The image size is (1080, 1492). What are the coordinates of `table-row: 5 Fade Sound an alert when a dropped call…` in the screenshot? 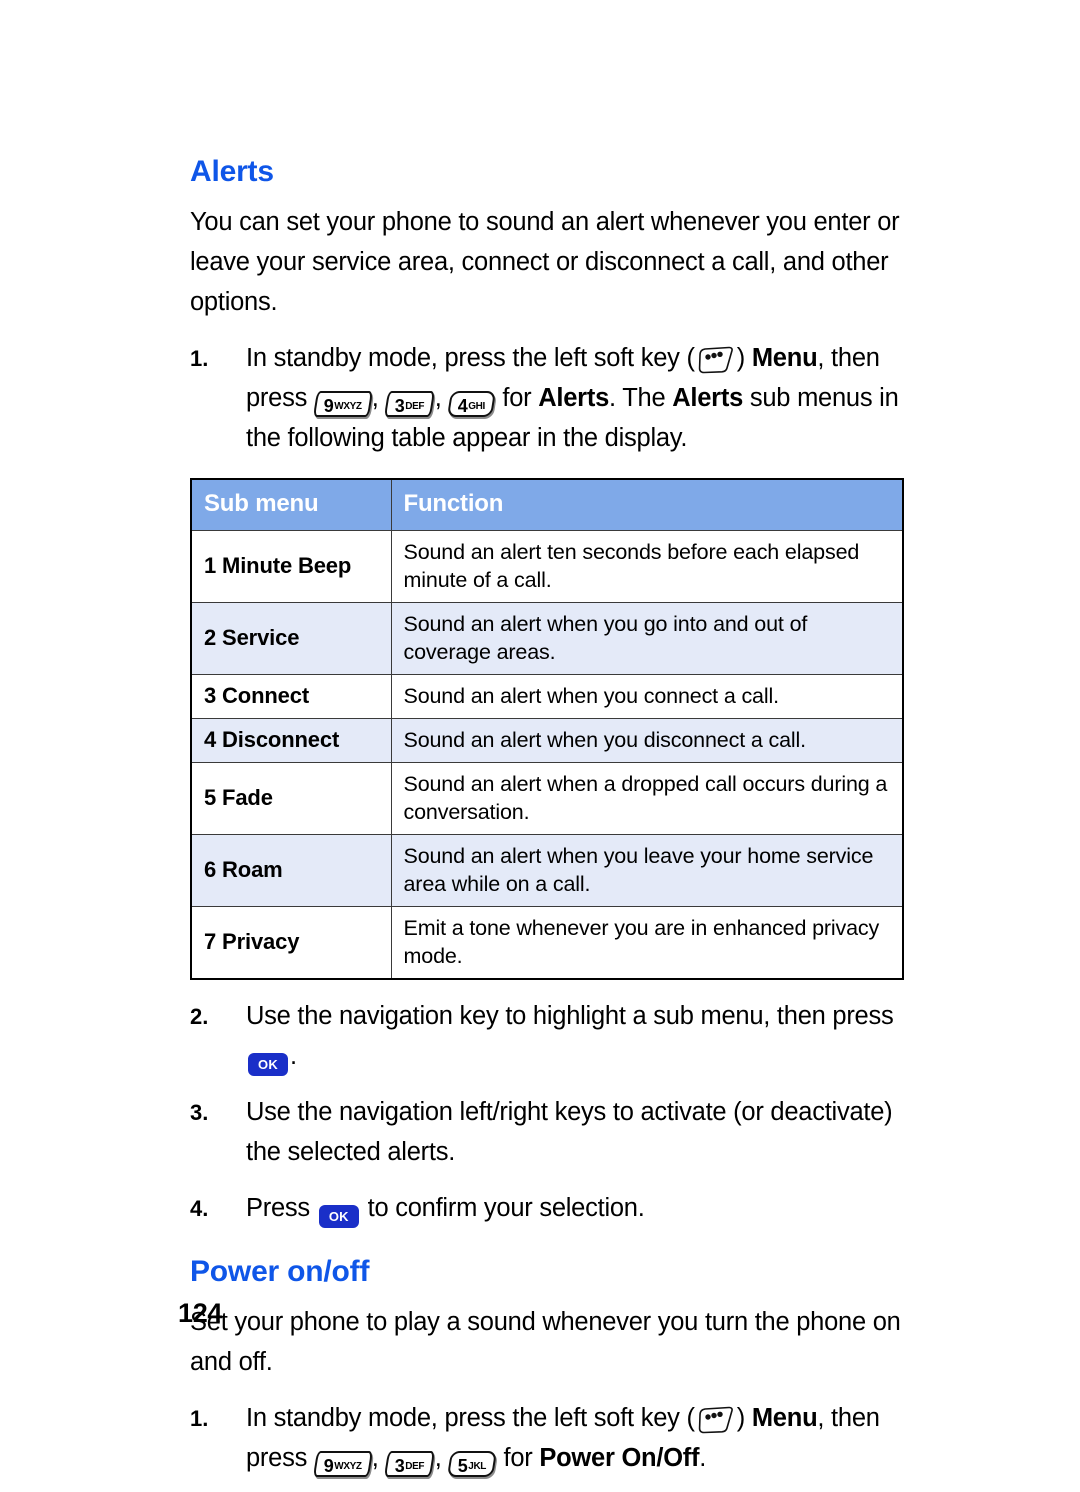 It's located at (547, 798).